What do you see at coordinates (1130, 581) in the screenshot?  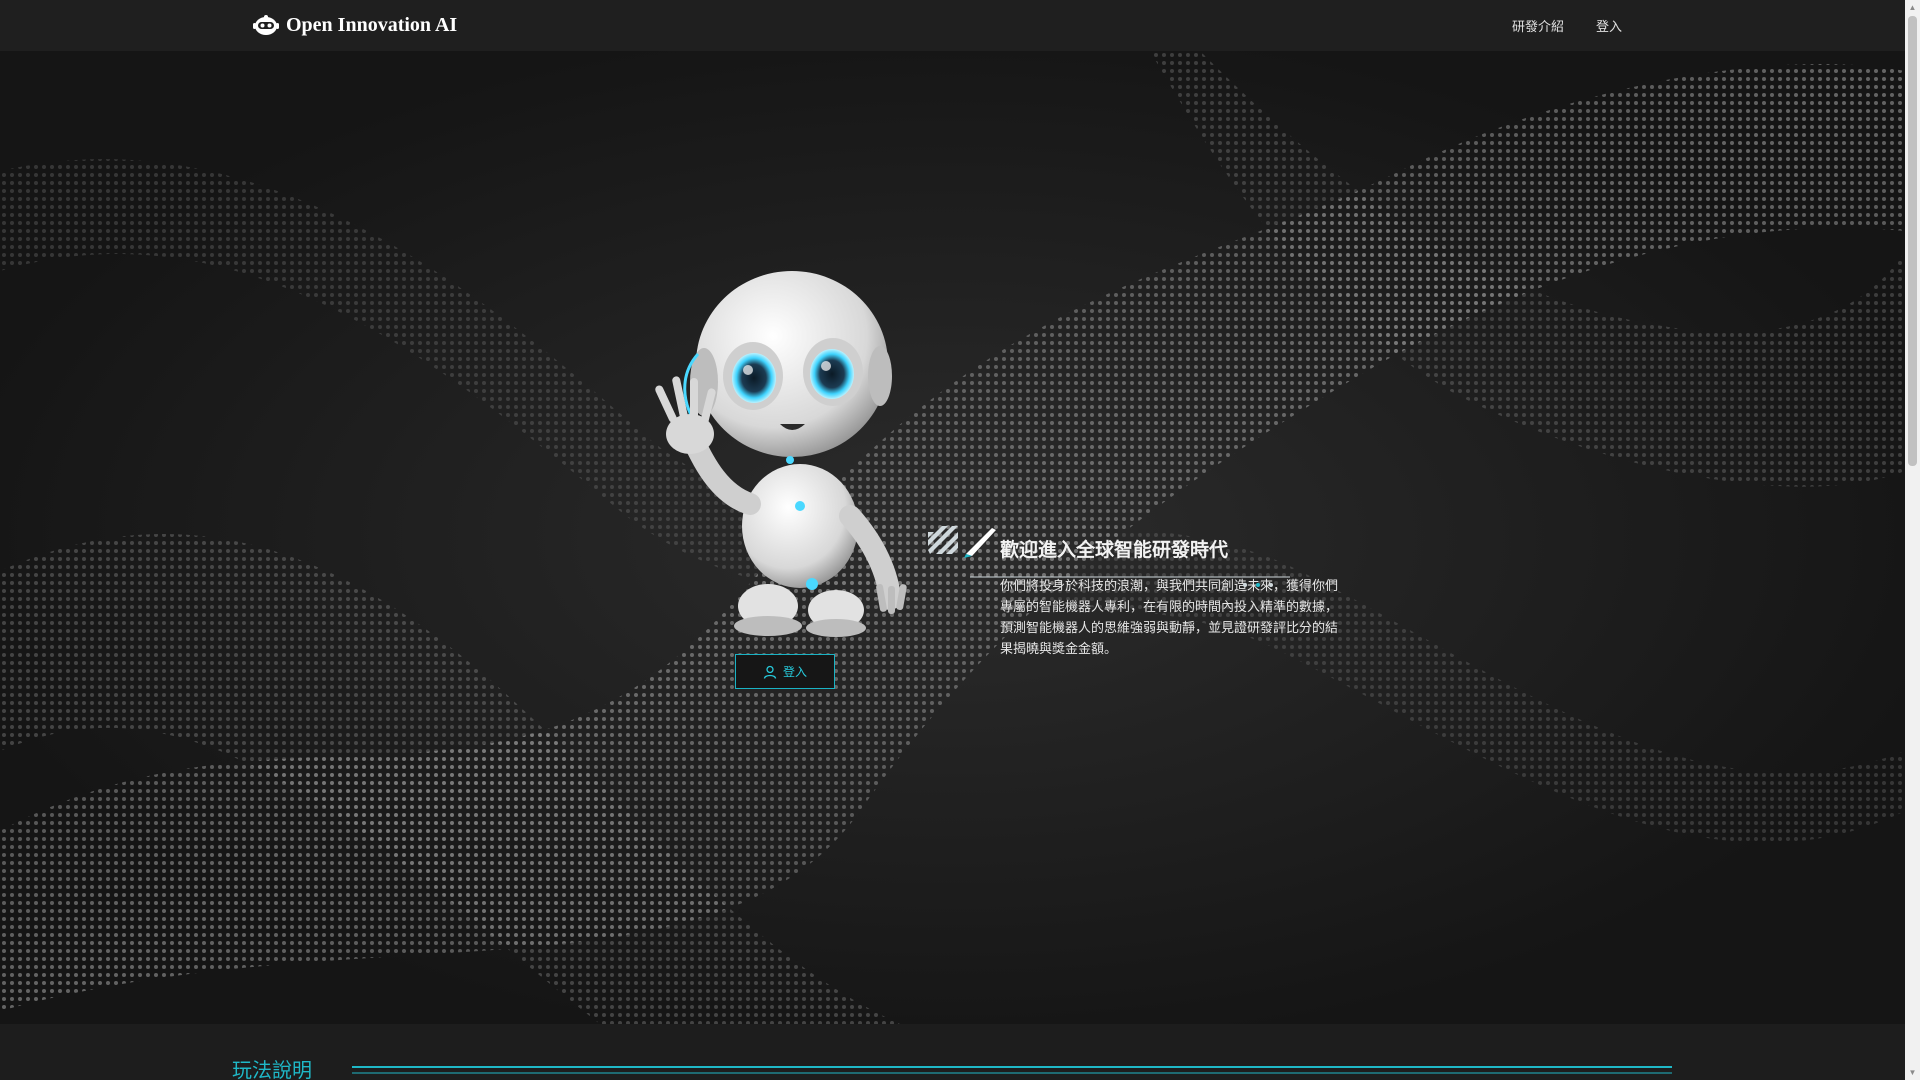 I see `welcome-underline` at bounding box center [1130, 581].